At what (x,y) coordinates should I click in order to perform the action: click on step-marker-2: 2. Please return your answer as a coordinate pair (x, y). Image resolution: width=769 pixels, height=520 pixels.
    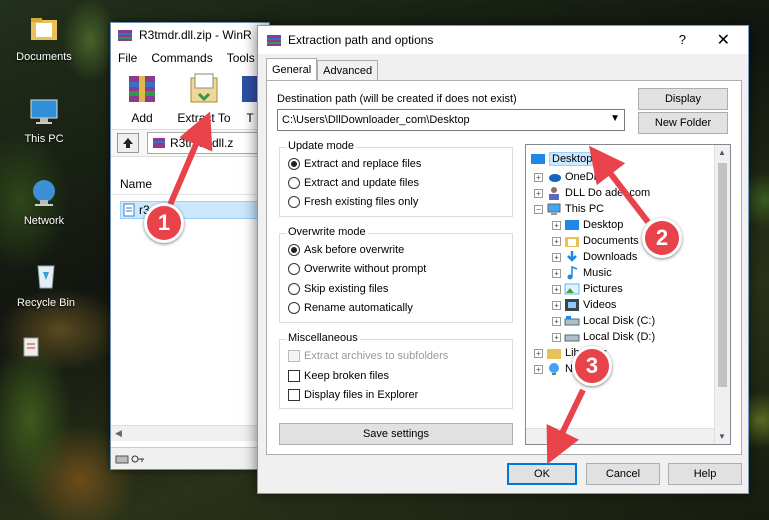
    Looking at the image, I should click on (662, 238).